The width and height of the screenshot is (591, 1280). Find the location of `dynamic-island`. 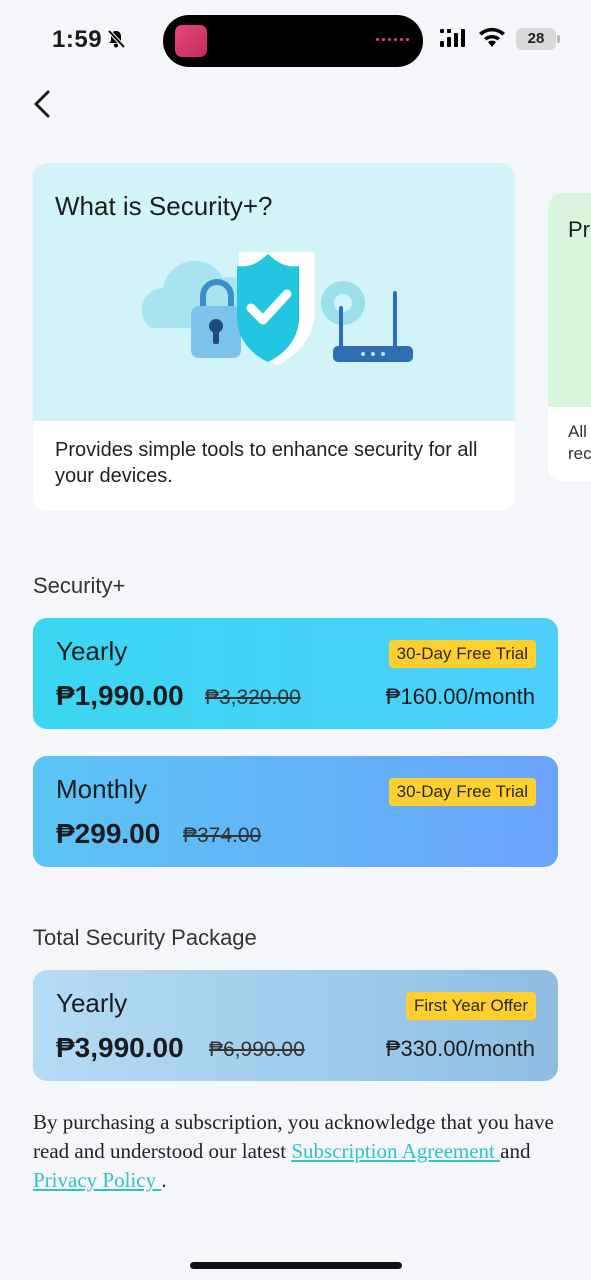

dynamic-island is located at coordinates (293, 41).